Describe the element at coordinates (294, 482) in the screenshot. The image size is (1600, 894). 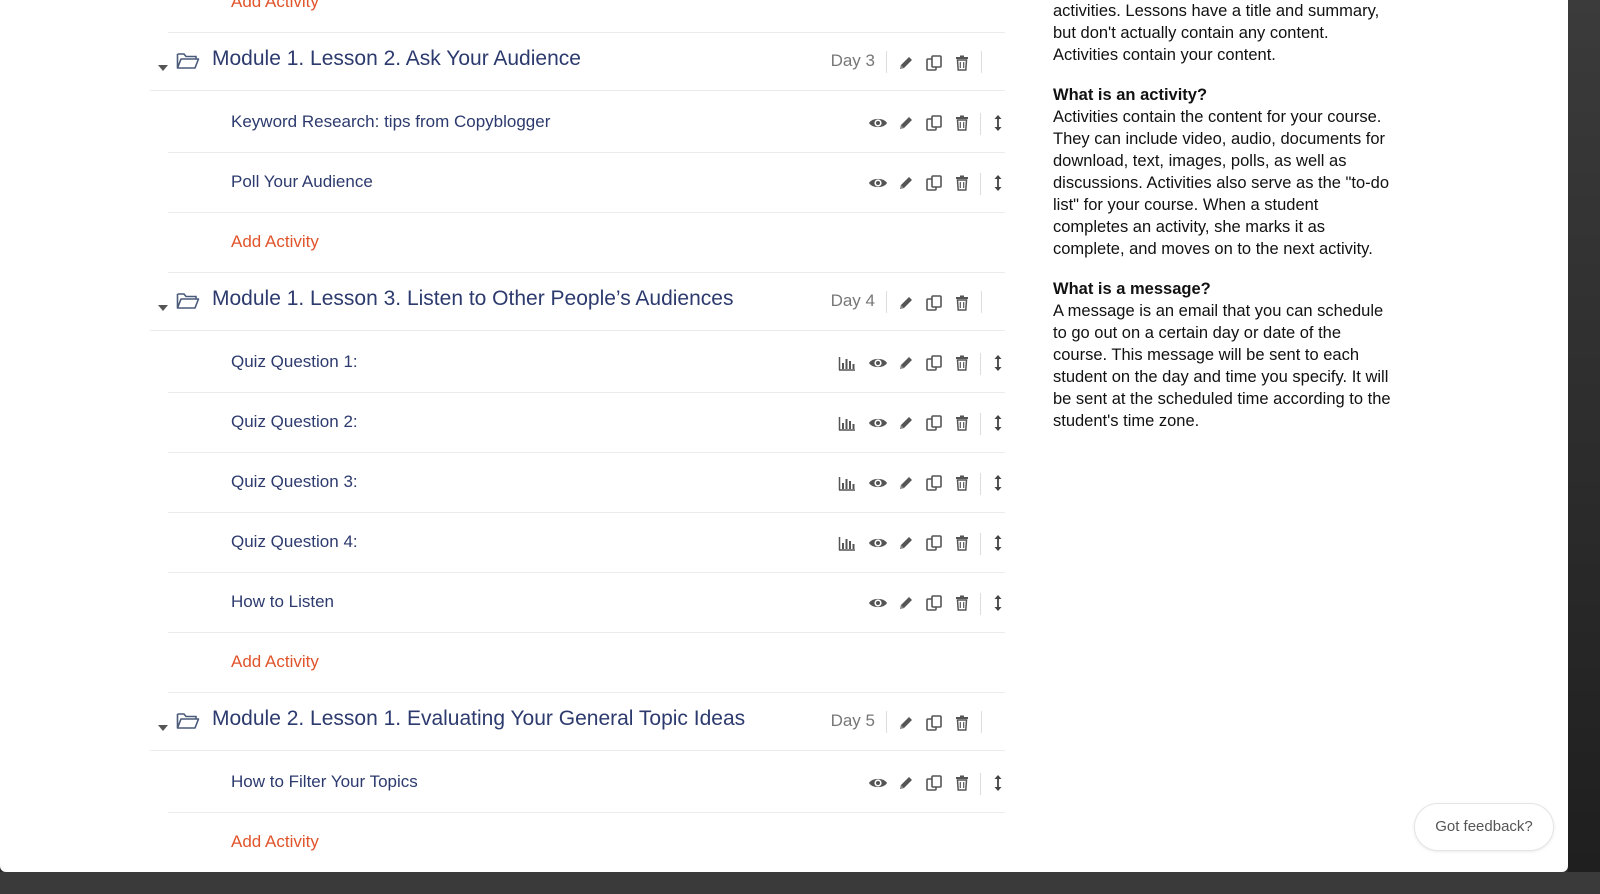
I see `activity-title: Quiz Question 3:` at that location.